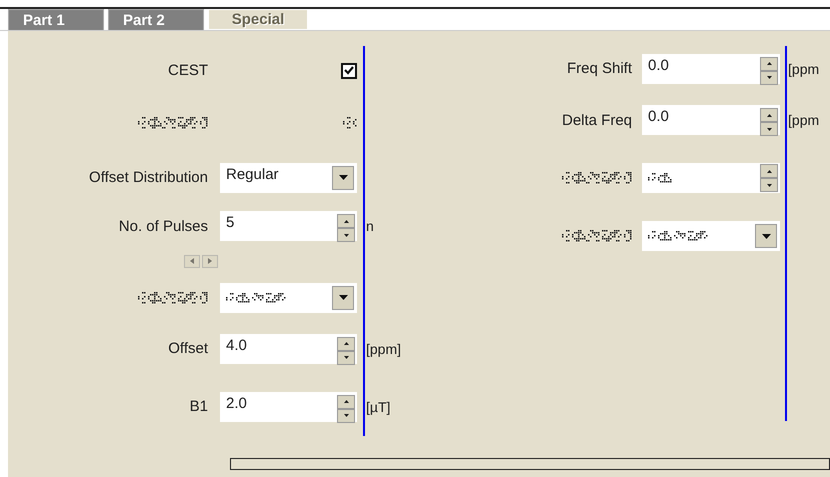 This screenshot has height=477, width=830. I want to click on tab: Part 1, so click(56, 19).